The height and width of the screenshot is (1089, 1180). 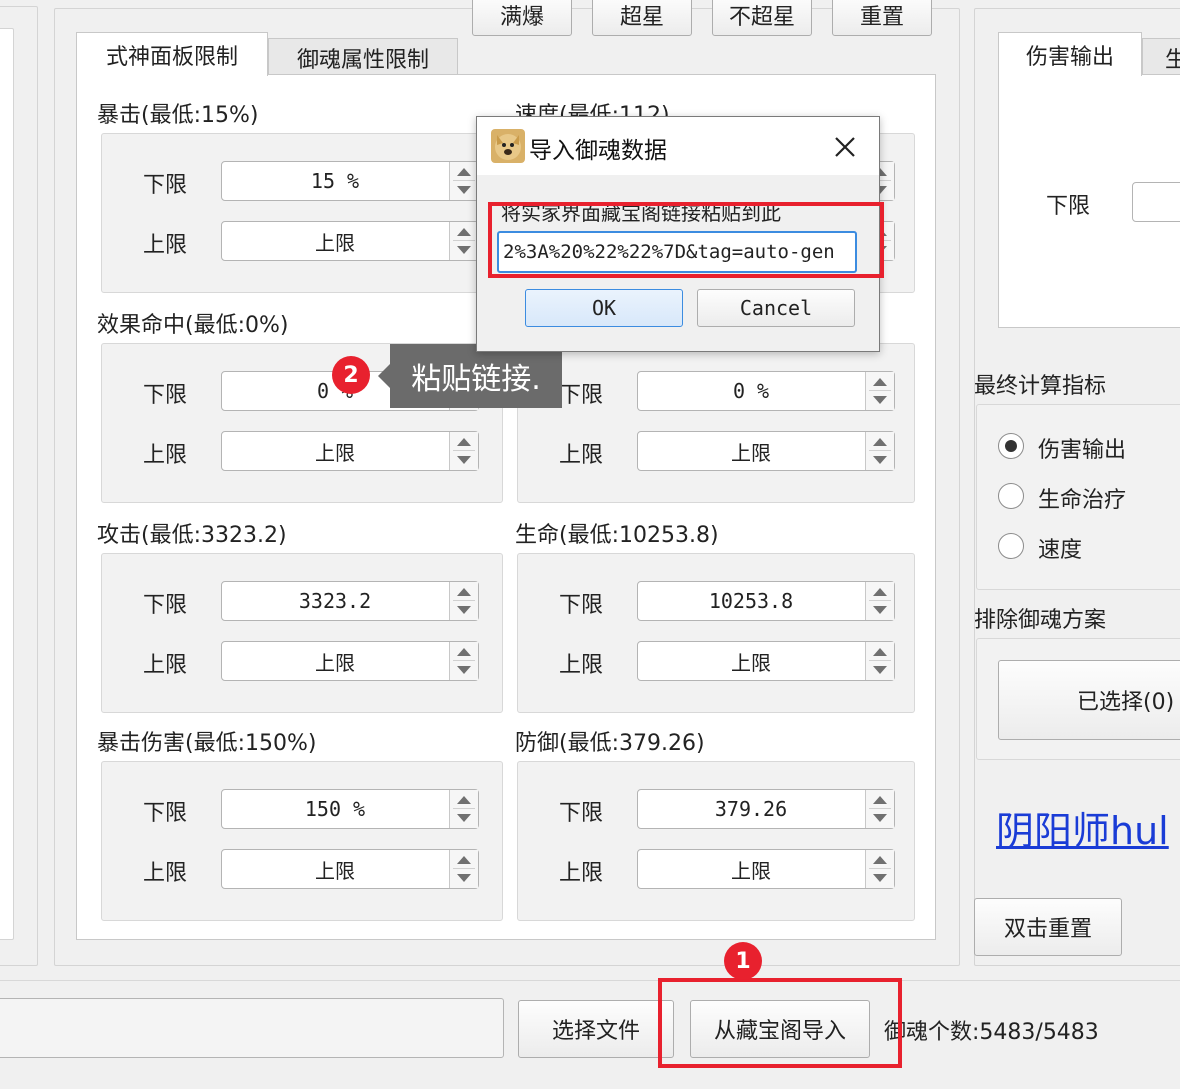 What do you see at coordinates (1040, 620) in the screenshot?
I see `exclude-title: 排除御魂方案` at bounding box center [1040, 620].